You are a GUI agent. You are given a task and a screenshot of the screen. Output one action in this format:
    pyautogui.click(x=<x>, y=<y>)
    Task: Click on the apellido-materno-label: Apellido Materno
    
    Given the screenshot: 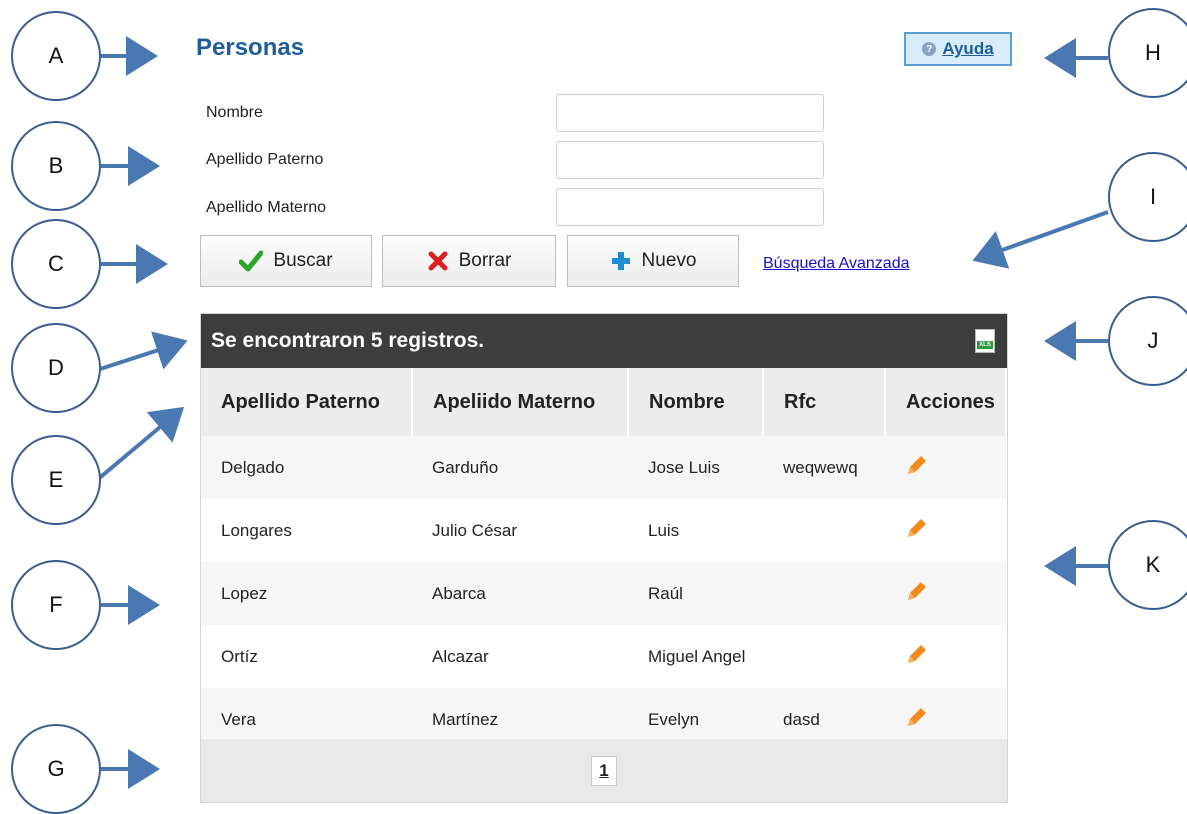 What is the action you would take?
    pyautogui.click(x=266, y=207)
    